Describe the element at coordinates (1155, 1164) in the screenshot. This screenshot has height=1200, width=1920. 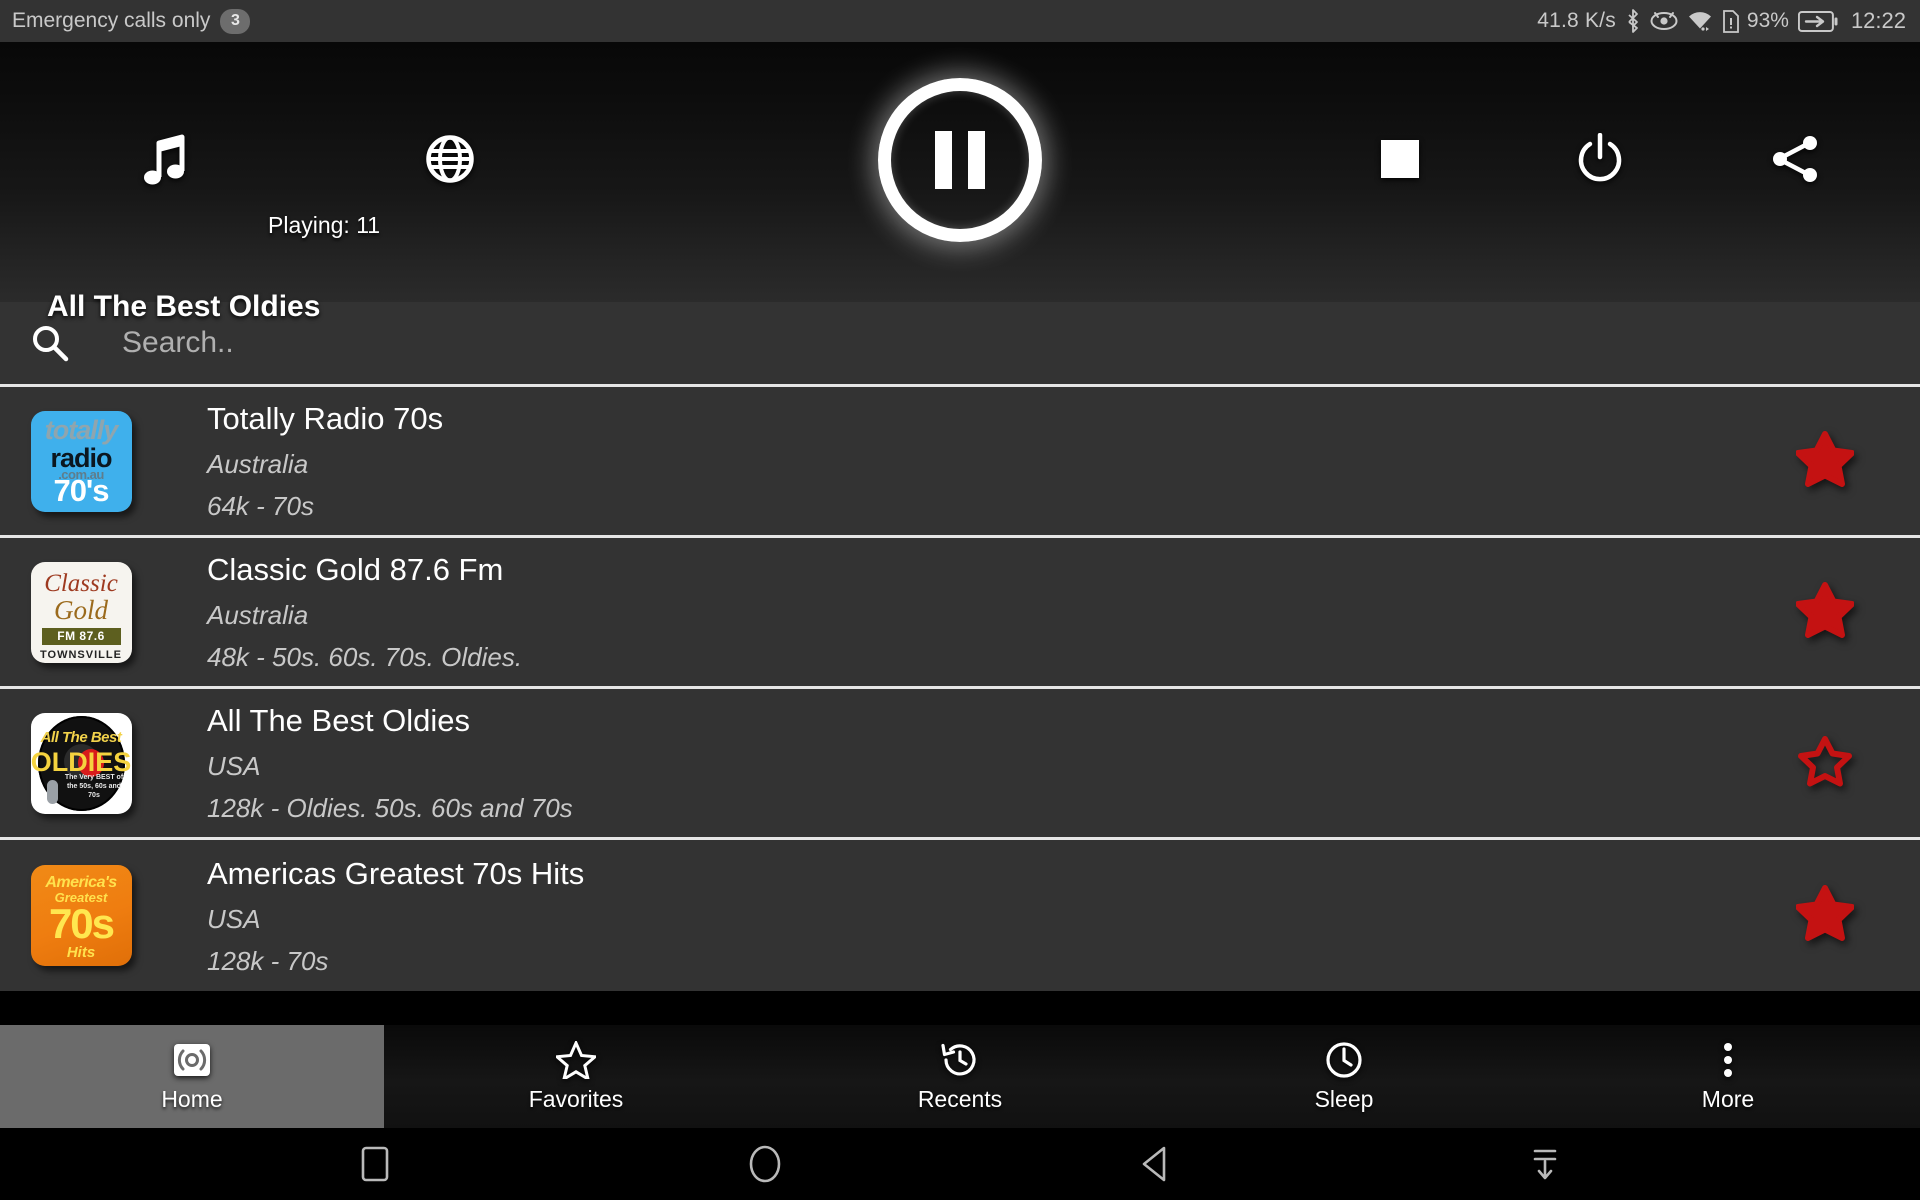
I see `back-triangle-icon` at that location.